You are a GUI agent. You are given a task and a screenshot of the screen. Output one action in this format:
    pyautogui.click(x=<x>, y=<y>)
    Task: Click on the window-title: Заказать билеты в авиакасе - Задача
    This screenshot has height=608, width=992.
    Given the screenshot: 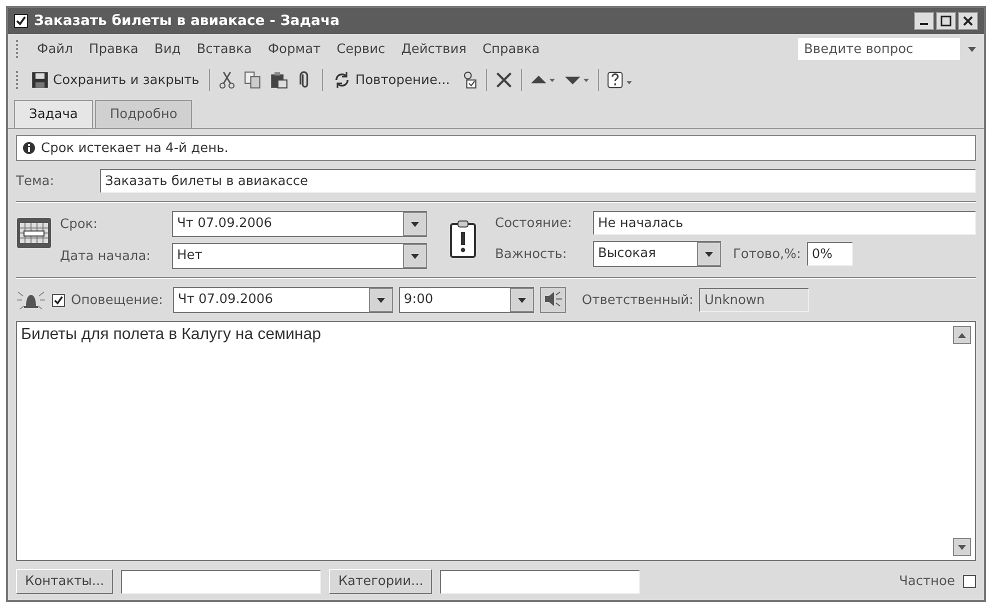 What is the action you would take?
    pyautogui.click(x=187, y=21)
    